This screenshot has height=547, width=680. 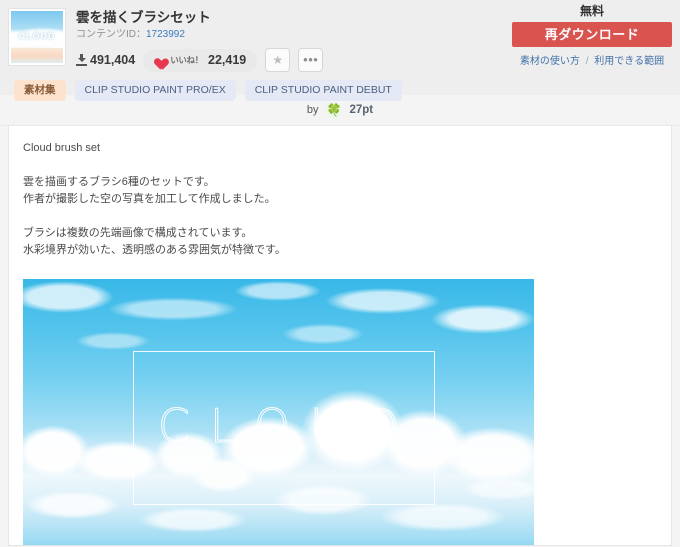 I want to click on page-title: 雲を描くブラシセット, so click(x=143, y=17).